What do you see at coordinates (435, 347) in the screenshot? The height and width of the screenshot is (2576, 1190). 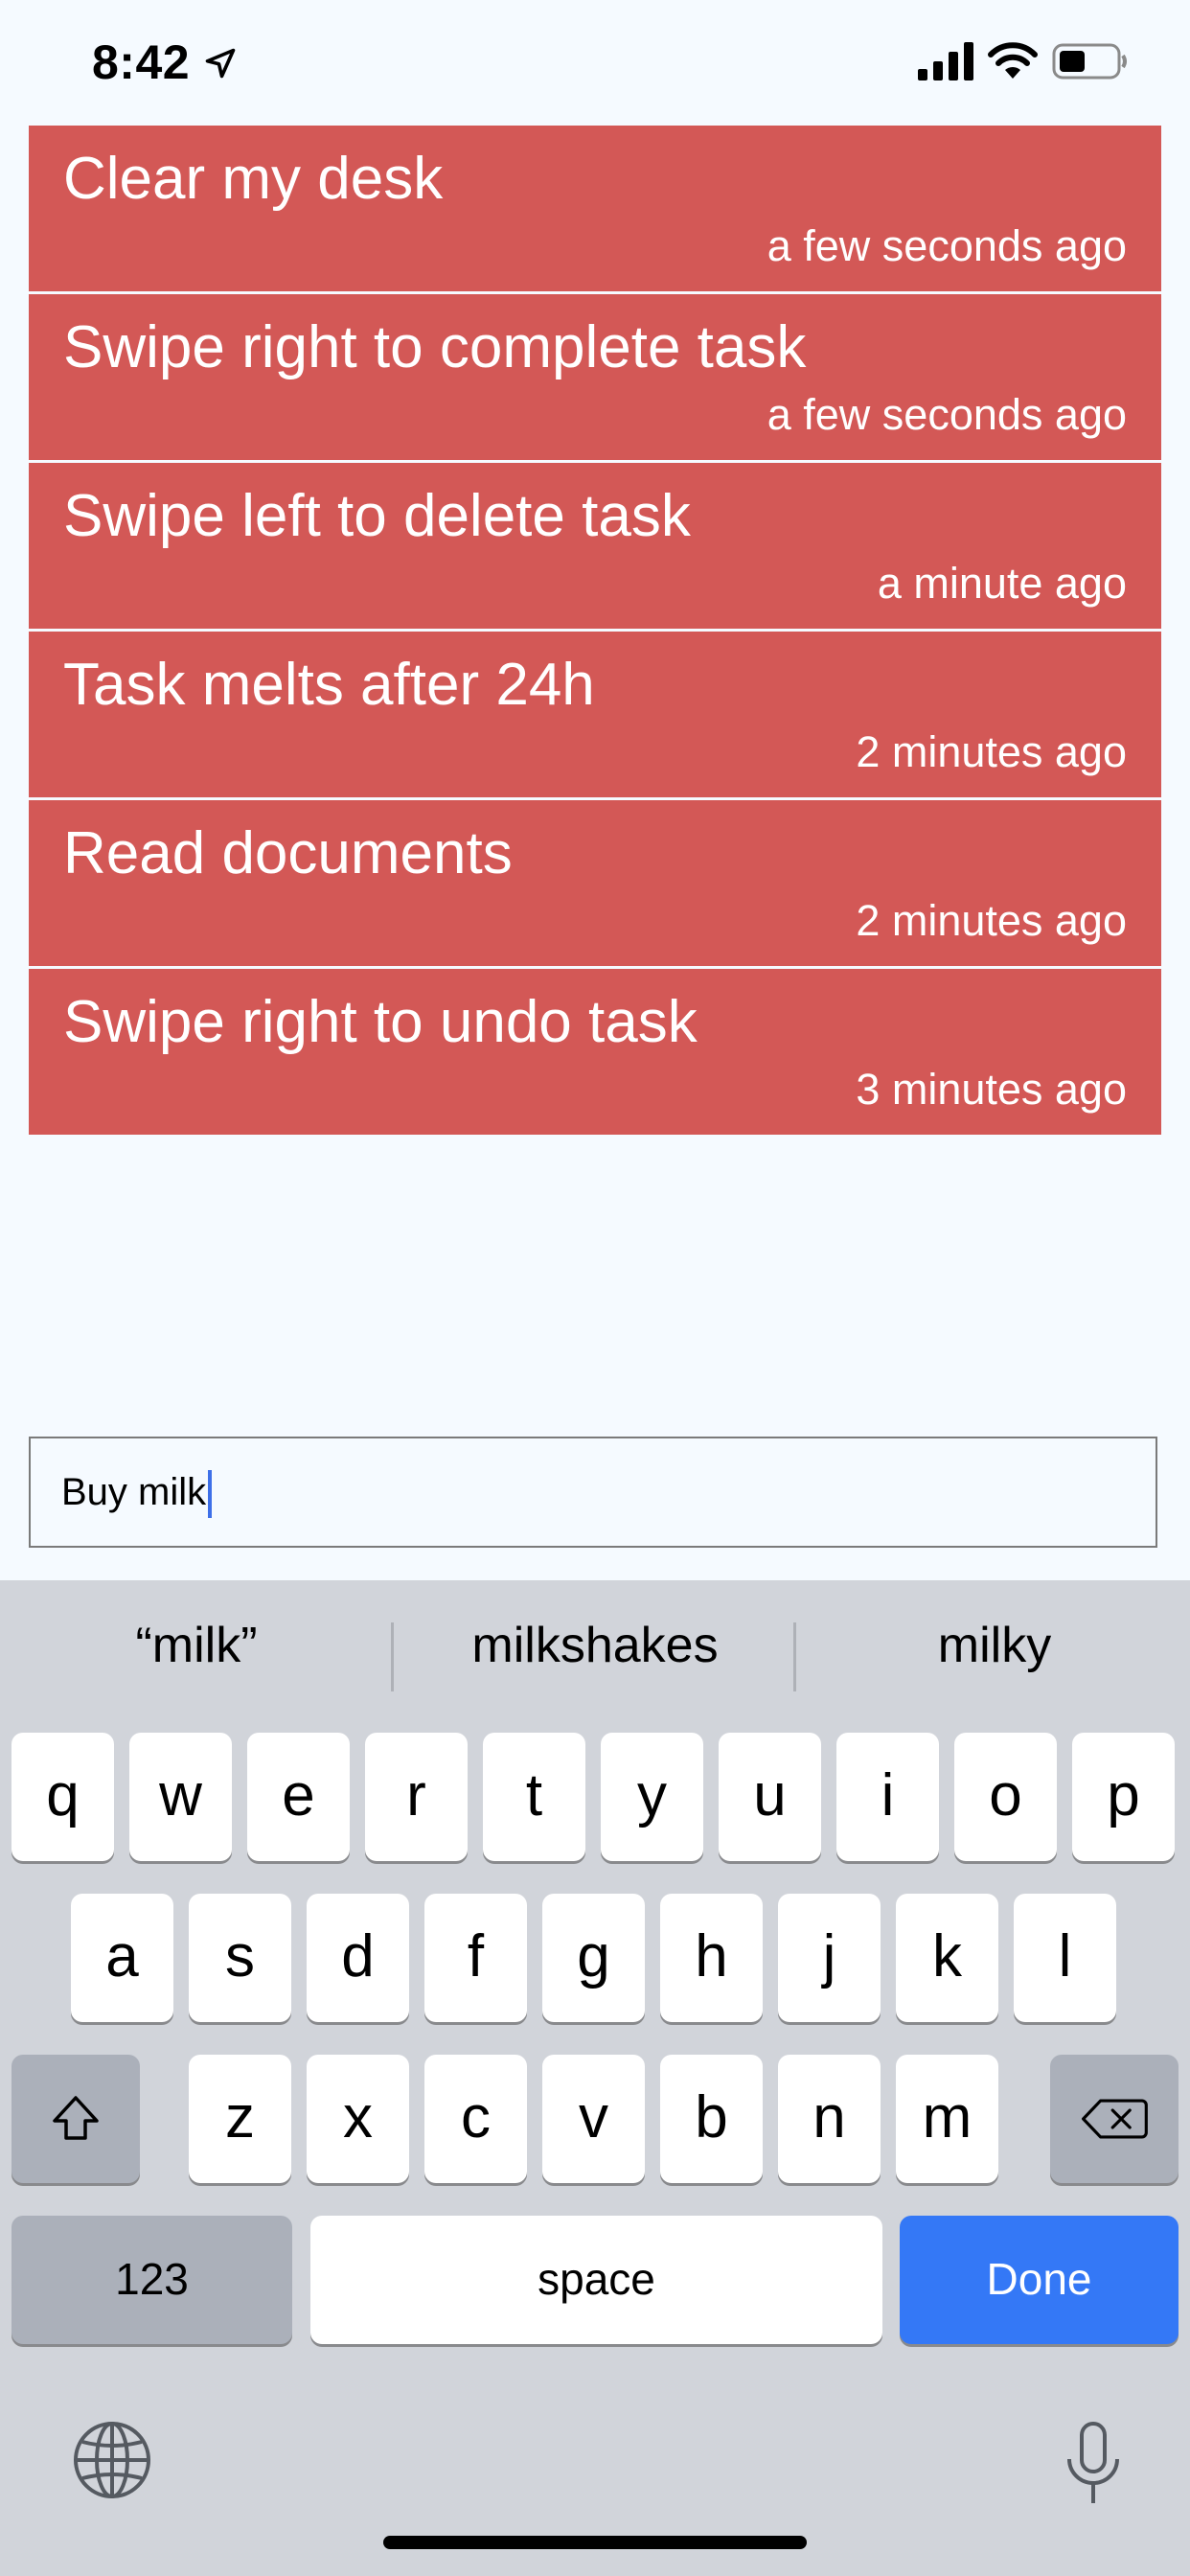 I see `task-title: Swipe right to complete task` at bounding box center [435, 347].